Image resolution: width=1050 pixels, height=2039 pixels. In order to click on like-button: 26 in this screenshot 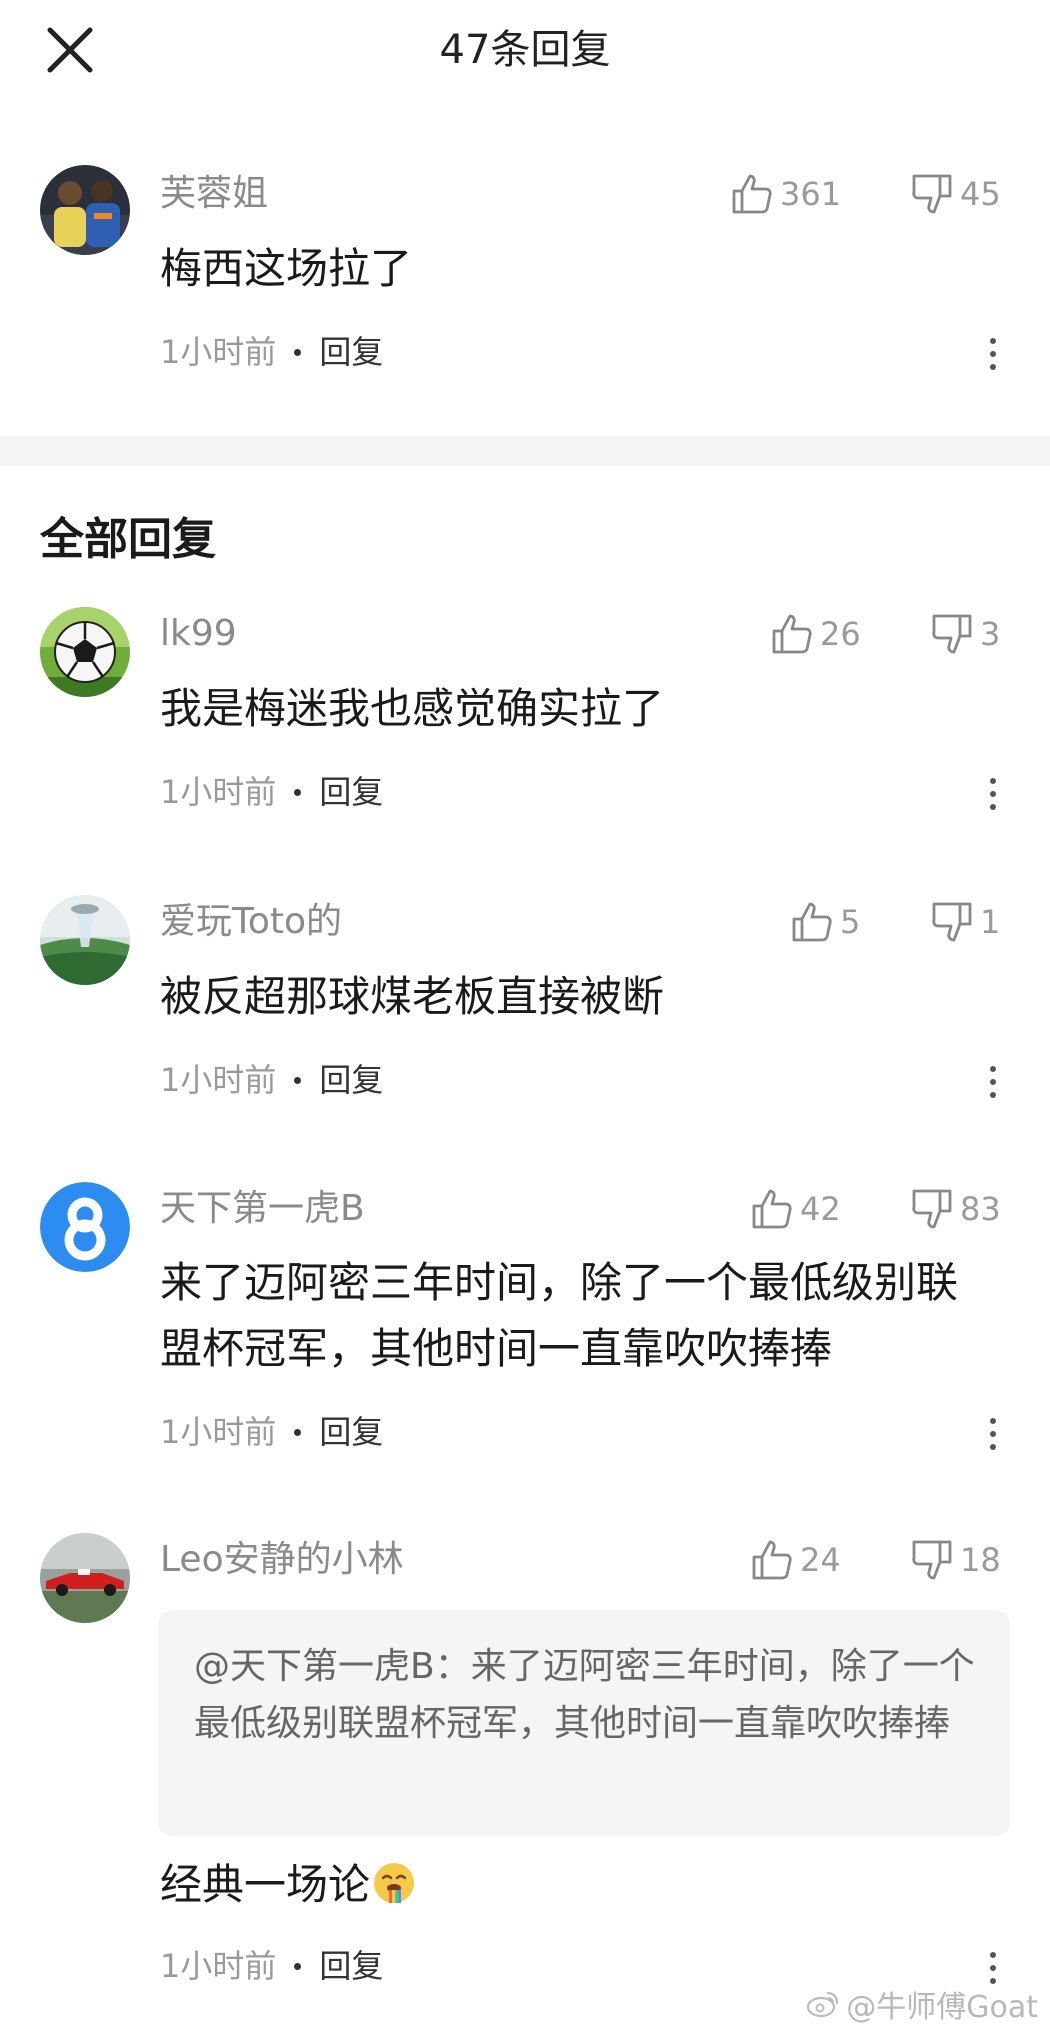, I will do `click(815, 634)`.